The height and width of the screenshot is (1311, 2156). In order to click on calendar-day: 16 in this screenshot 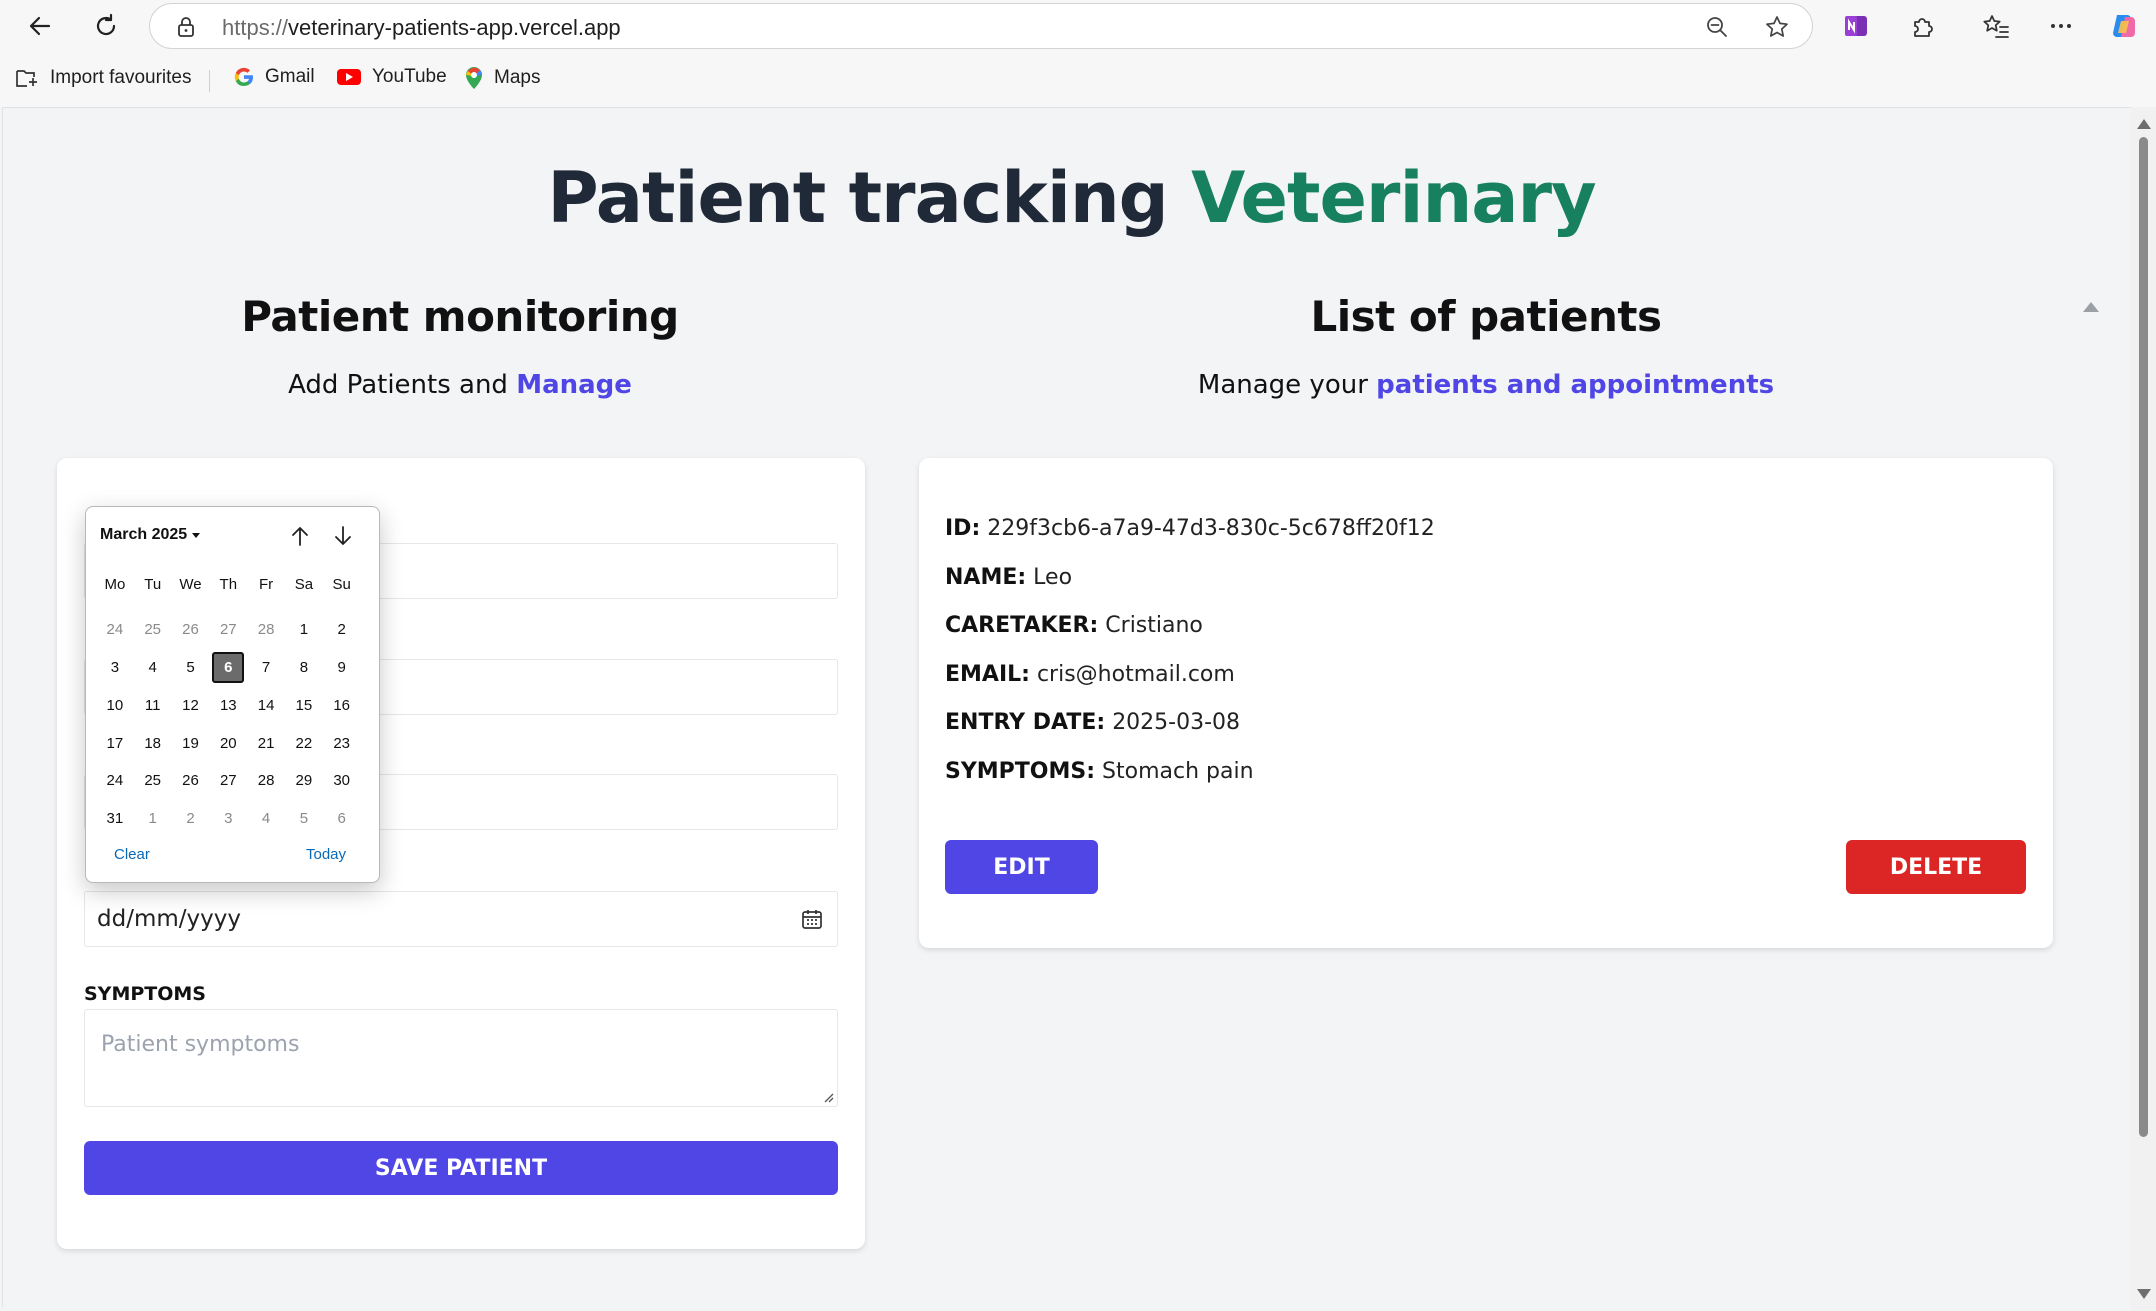, I will do `click(342, 705)`.